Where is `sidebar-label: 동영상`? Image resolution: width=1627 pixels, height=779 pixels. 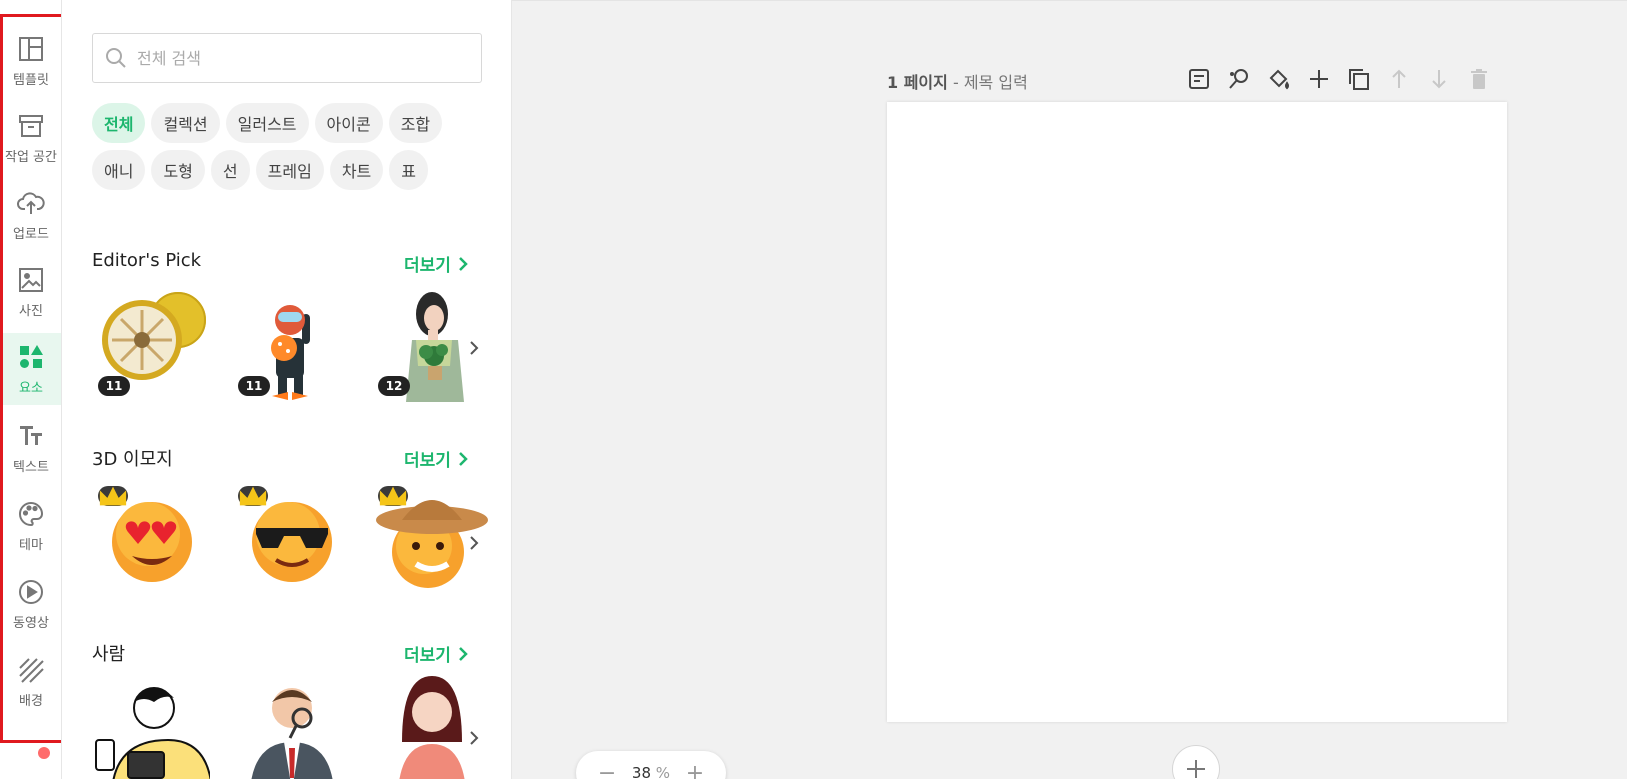
sidebar-label: 동영상 is located at coordinates (31, 623).